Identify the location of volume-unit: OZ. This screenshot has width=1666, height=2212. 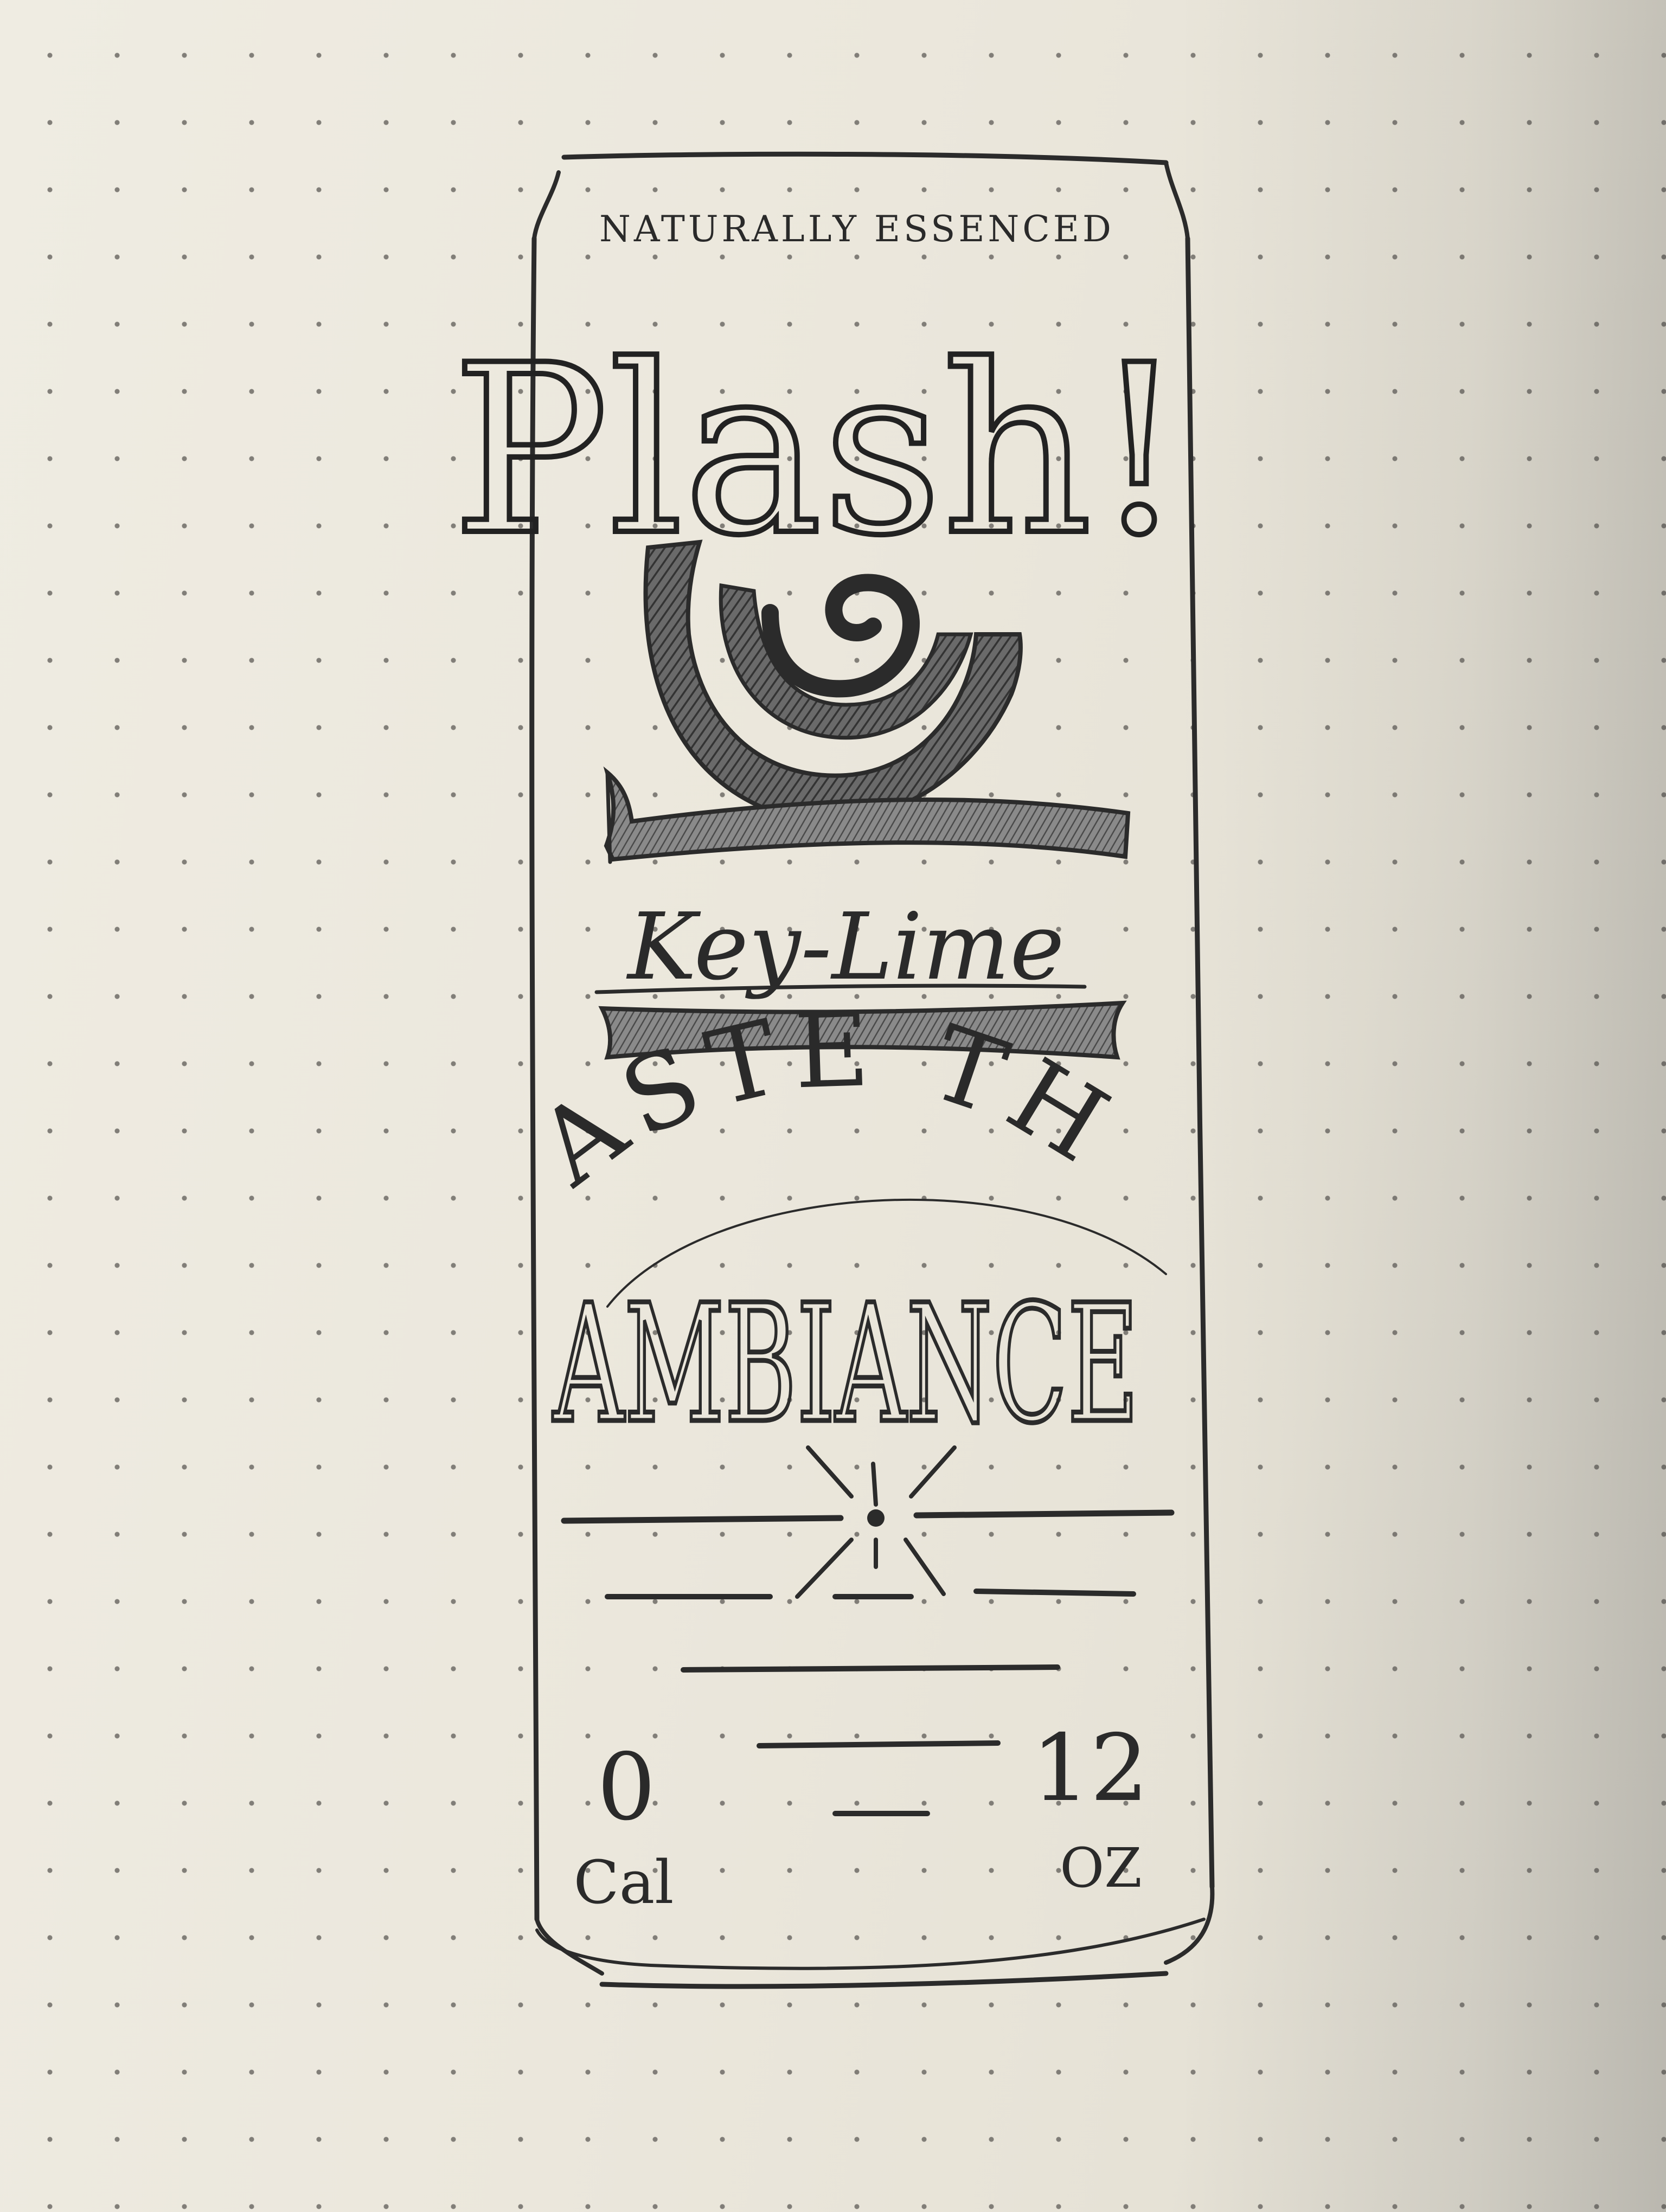
(1101, 1868).